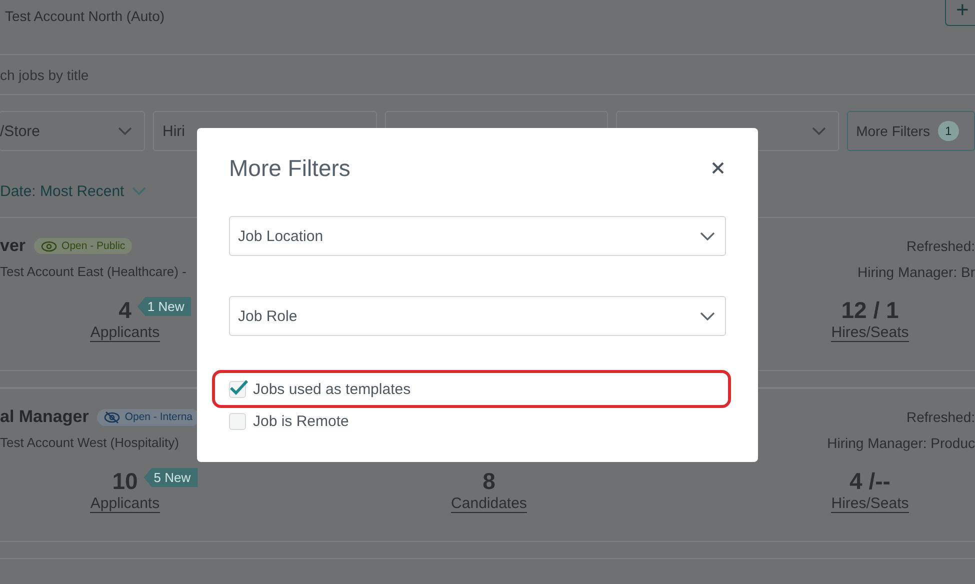 This screenshot has width=975, height=584. I want to click on account-text: Test Account West (Hospitality), so click(90, 442).